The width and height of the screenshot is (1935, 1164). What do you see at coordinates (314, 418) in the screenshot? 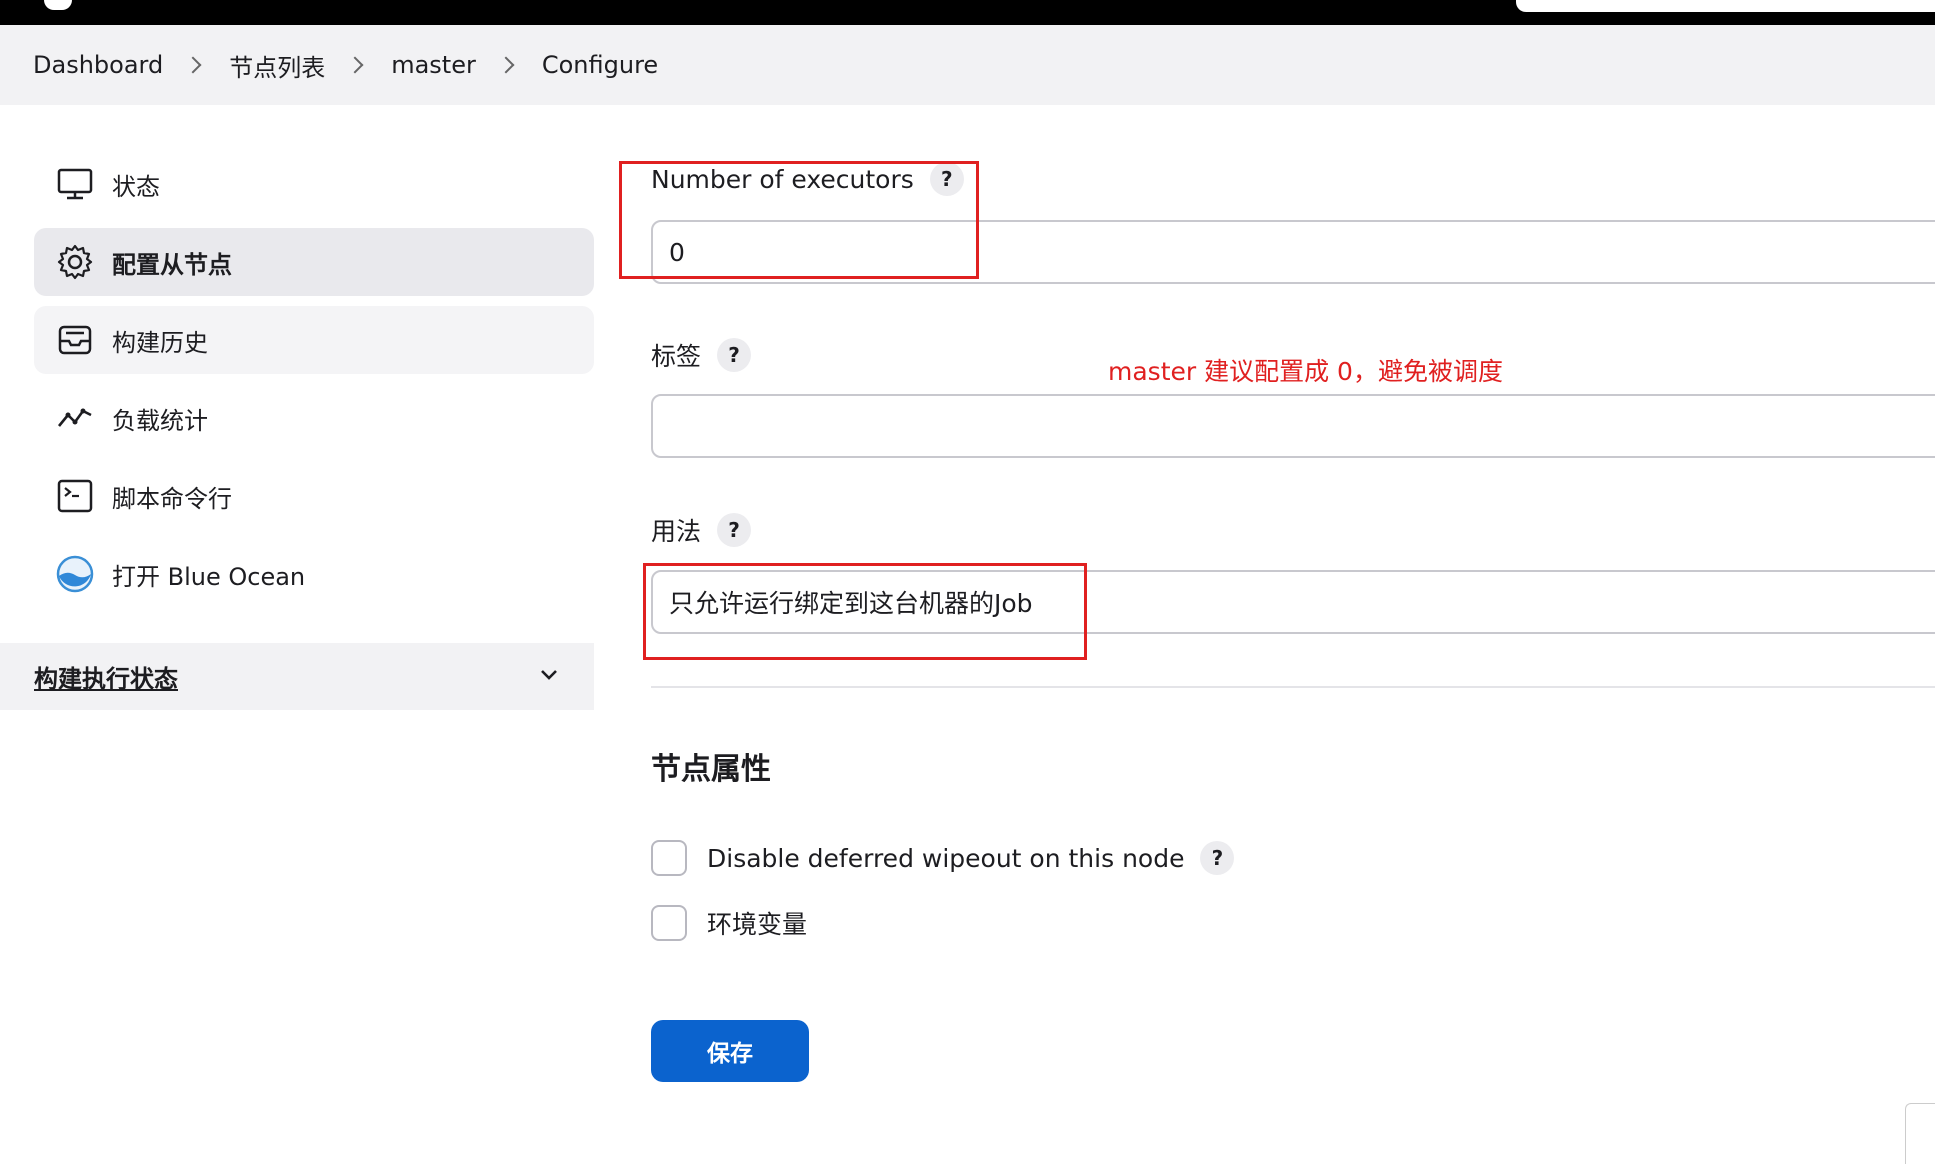
I see `sidebar-item-load-statistics: 负载统计` at bounding box center [314, 418].